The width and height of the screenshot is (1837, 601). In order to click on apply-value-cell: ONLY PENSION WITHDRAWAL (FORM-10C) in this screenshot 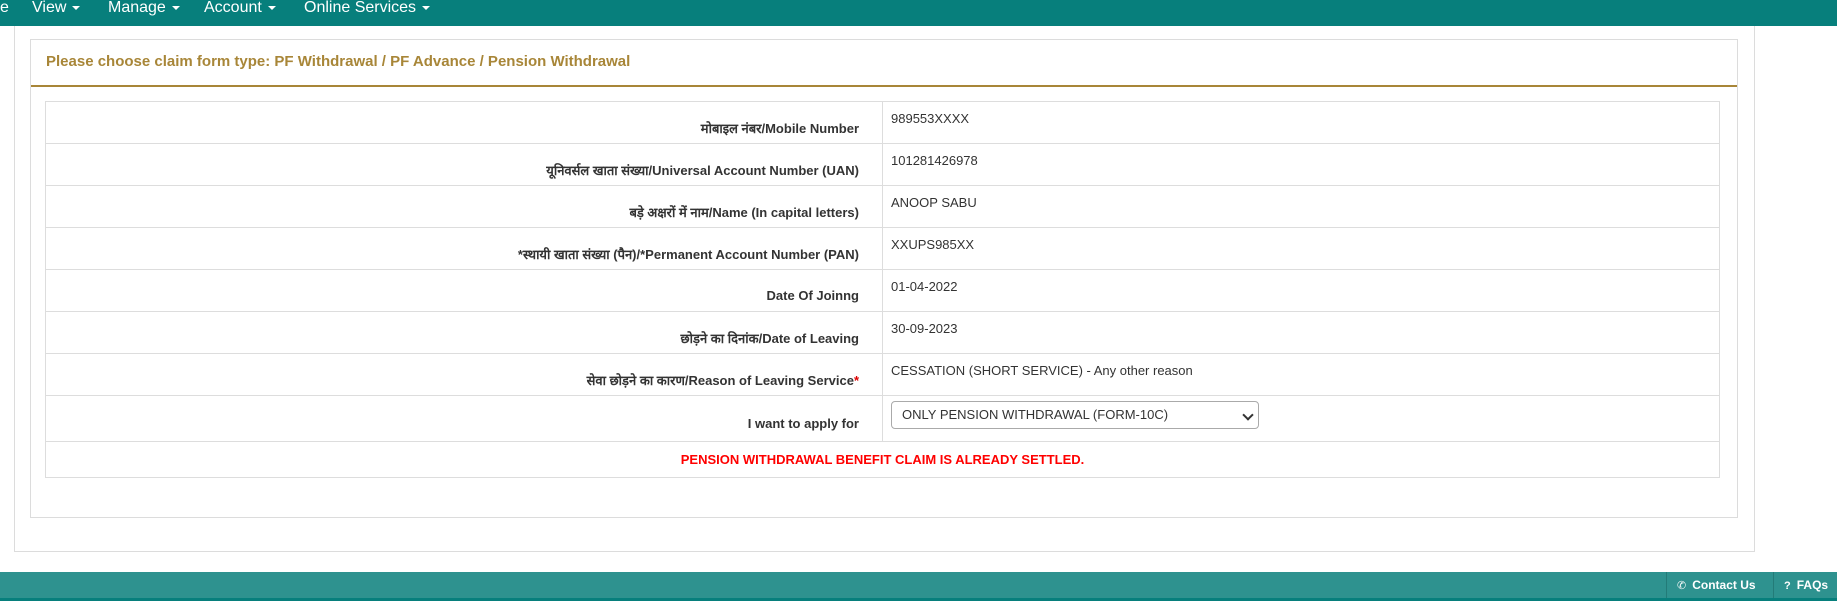, I will do `click(1301, 418)`.